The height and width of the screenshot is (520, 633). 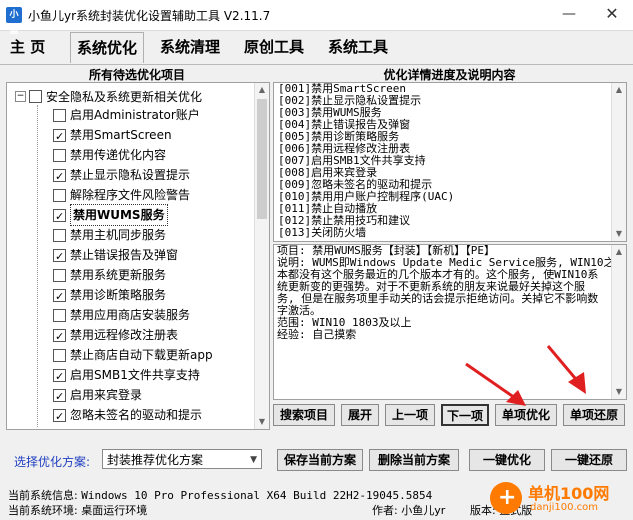 What do you see at coordinates (119, 215) in the screenshot?
I see `tree-item-label: 禁用WUMS服务` at bounding box center [119, 215].